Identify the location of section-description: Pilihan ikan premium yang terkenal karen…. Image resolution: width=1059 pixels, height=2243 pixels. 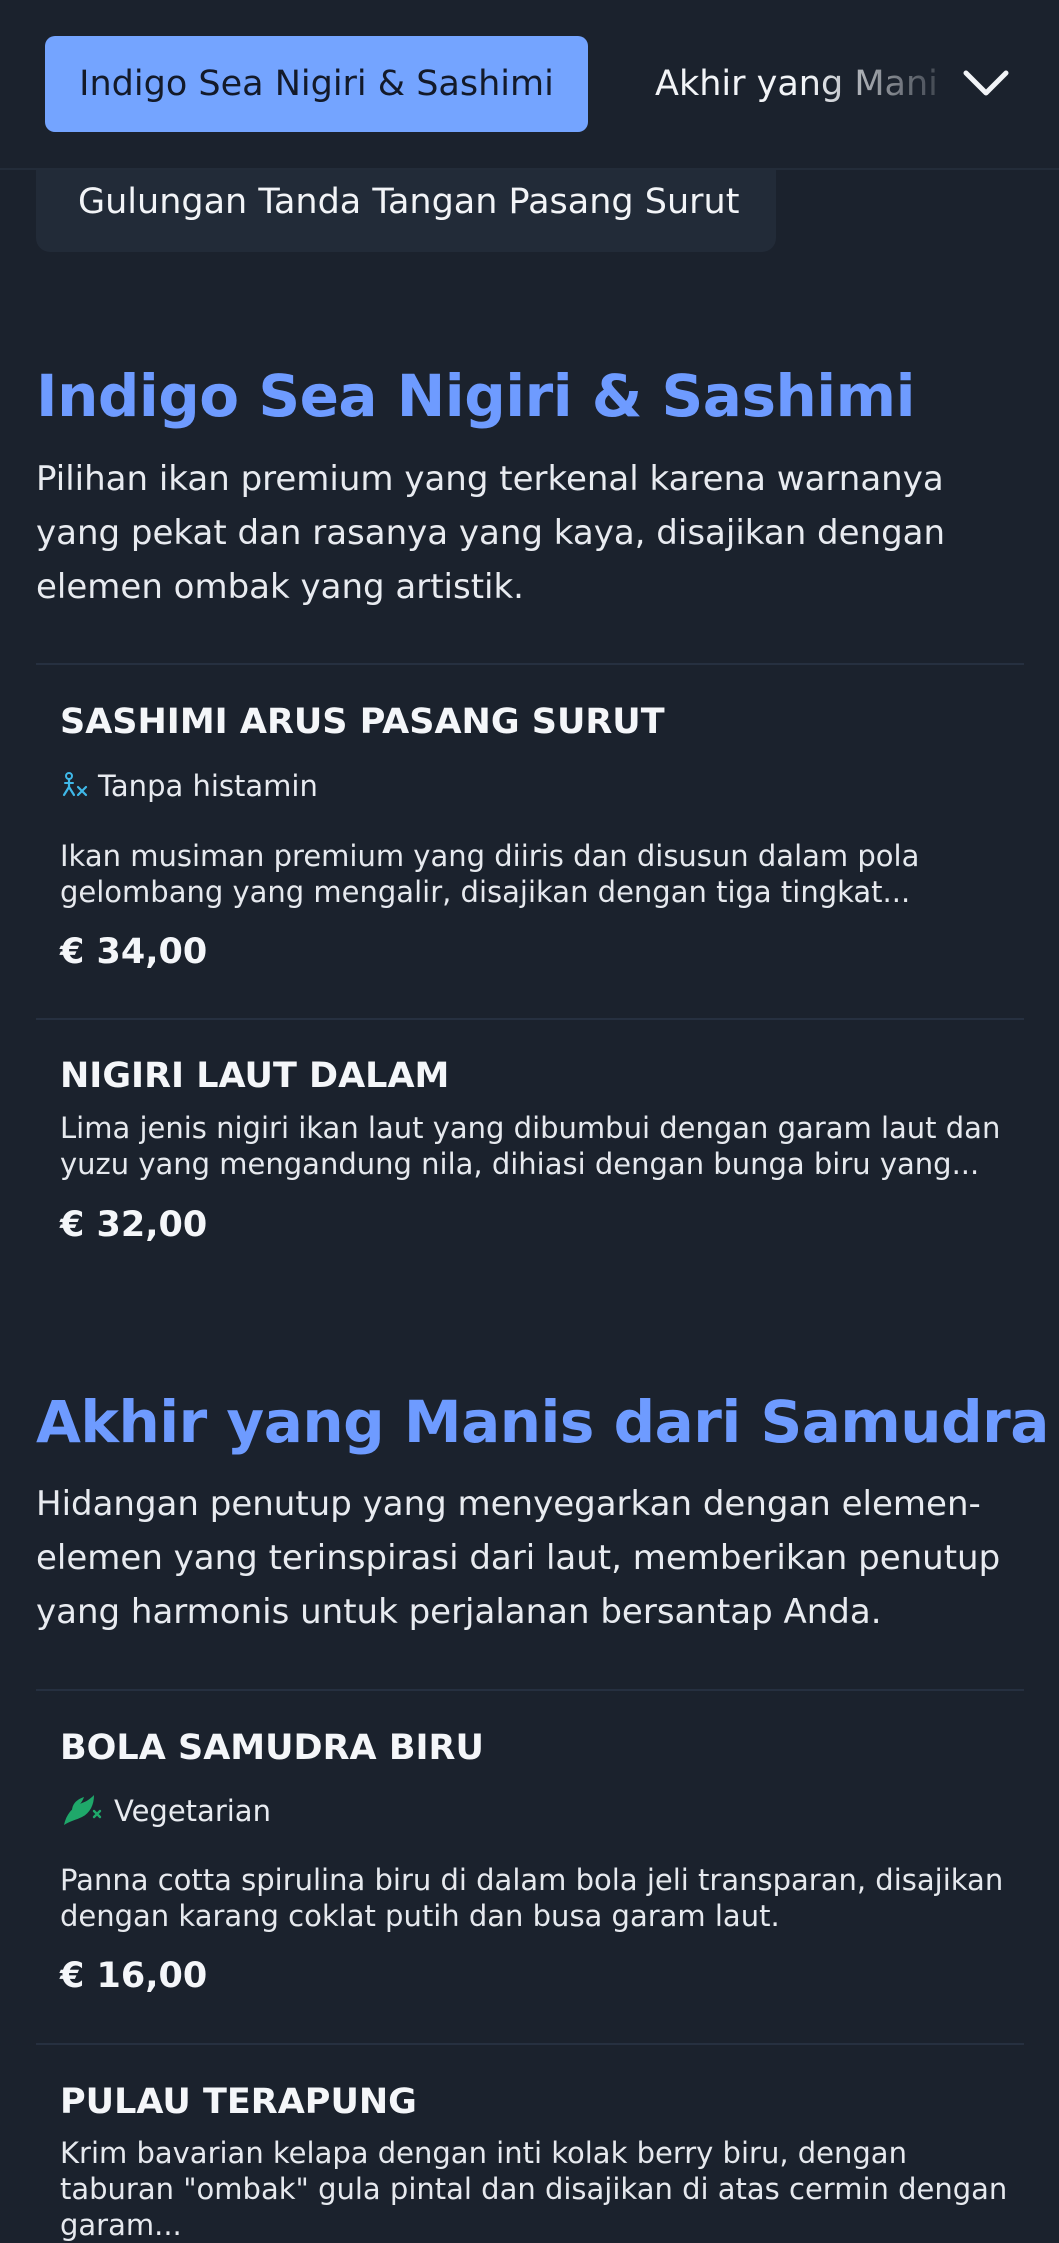
(491, 533).